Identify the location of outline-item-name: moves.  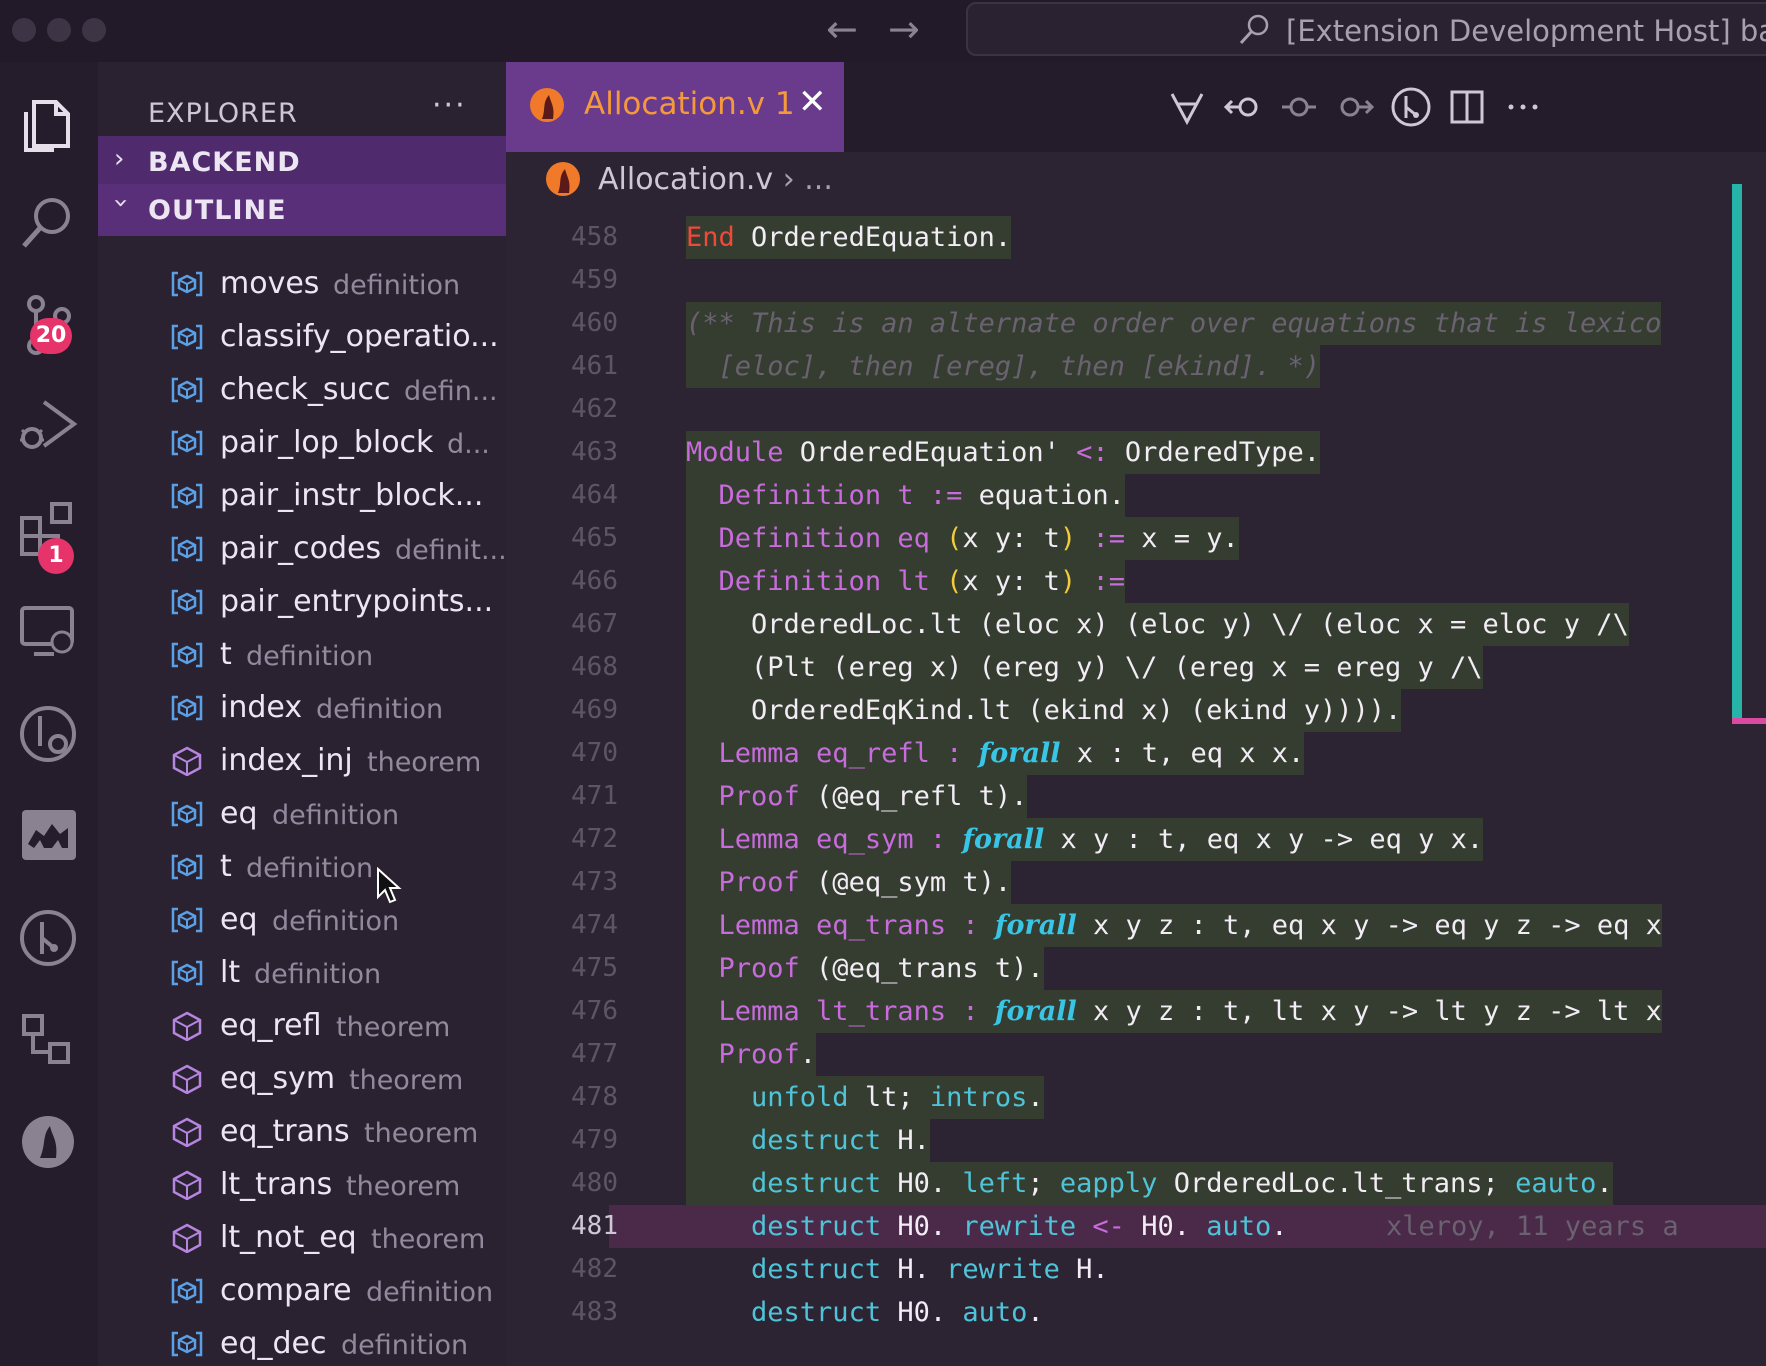
(270, 283).